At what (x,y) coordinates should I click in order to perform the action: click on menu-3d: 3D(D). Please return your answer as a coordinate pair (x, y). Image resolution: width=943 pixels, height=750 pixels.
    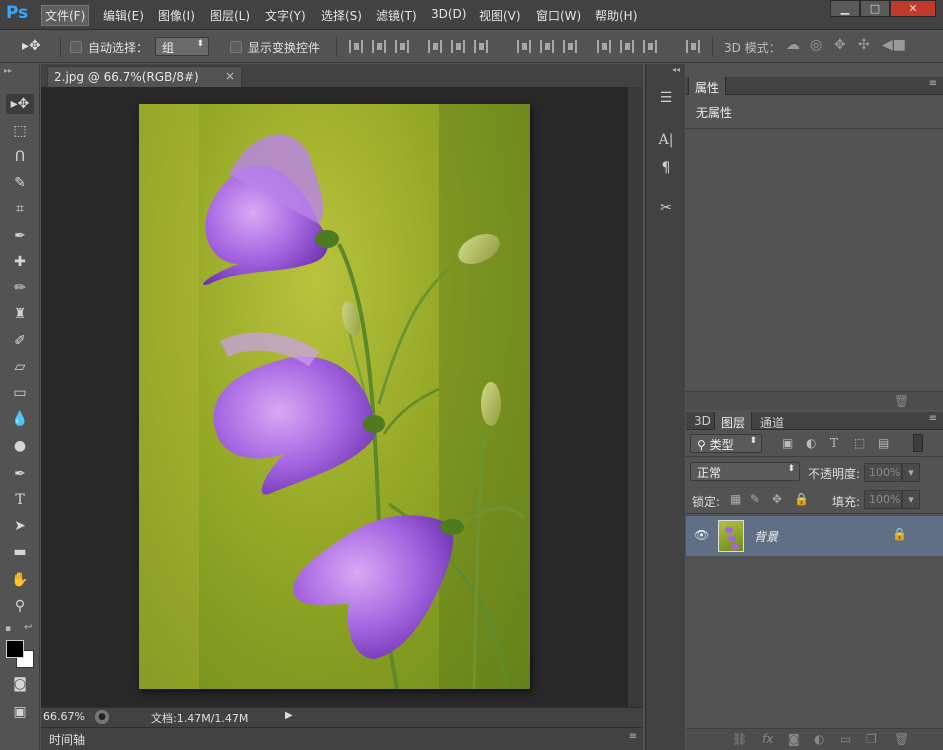
    Looking at the image, I should click on (448, 14).